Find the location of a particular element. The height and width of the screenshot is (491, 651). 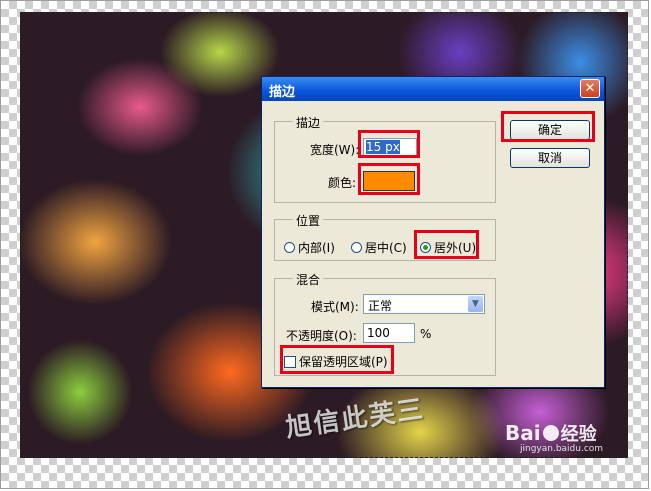

mode-value: 正常 is located at coordinates (380, 306).